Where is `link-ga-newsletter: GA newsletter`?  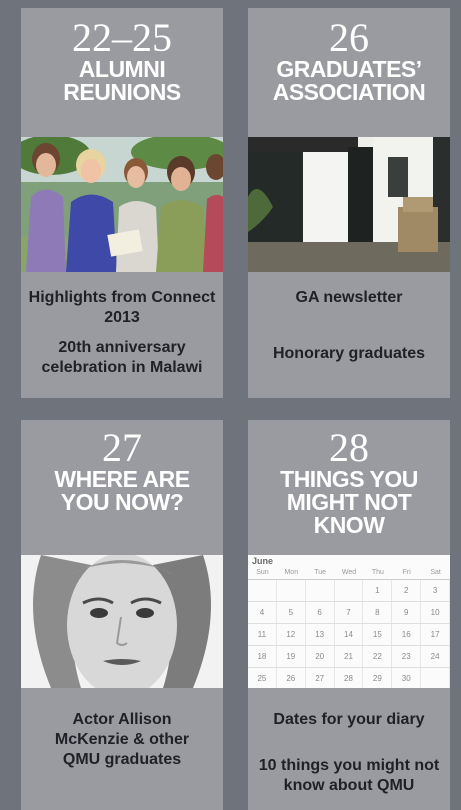
link-ga-newsletter: GA newsletter is located at coordinates (349, 298).